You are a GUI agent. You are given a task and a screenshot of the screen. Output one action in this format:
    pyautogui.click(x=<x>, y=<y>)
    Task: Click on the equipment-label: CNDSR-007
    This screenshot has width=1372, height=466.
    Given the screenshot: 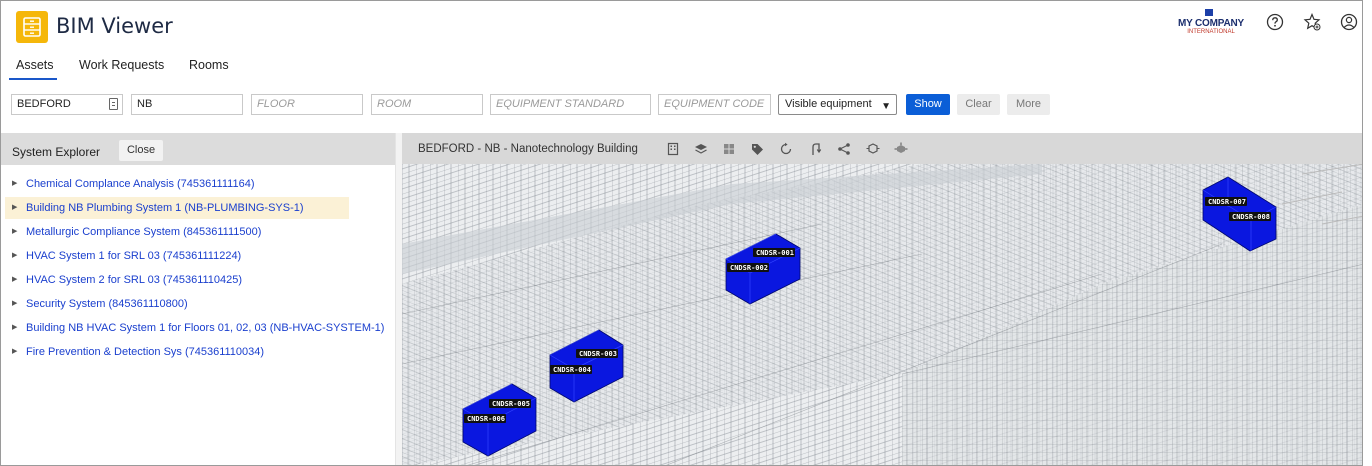 What is the action you would take?
    pyautogui.click(x=1227, y=202)
    